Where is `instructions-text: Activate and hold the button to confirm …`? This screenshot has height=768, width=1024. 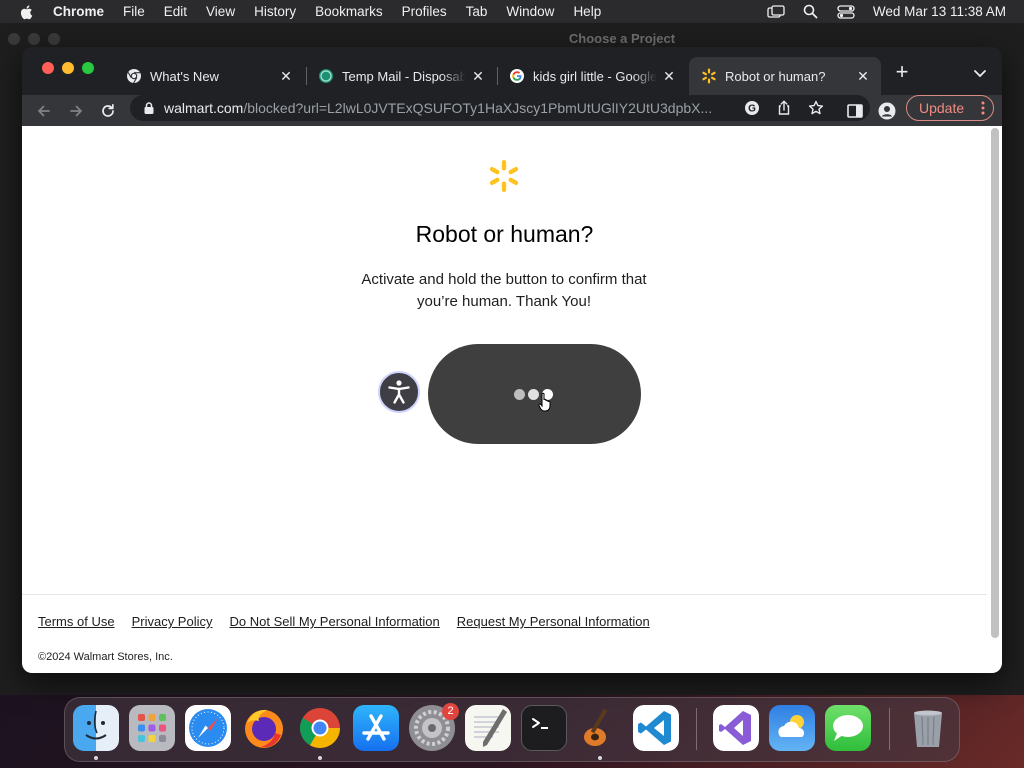 instructions-text: Activate and hold the button to confirm … is located at coordinates (504, 290).